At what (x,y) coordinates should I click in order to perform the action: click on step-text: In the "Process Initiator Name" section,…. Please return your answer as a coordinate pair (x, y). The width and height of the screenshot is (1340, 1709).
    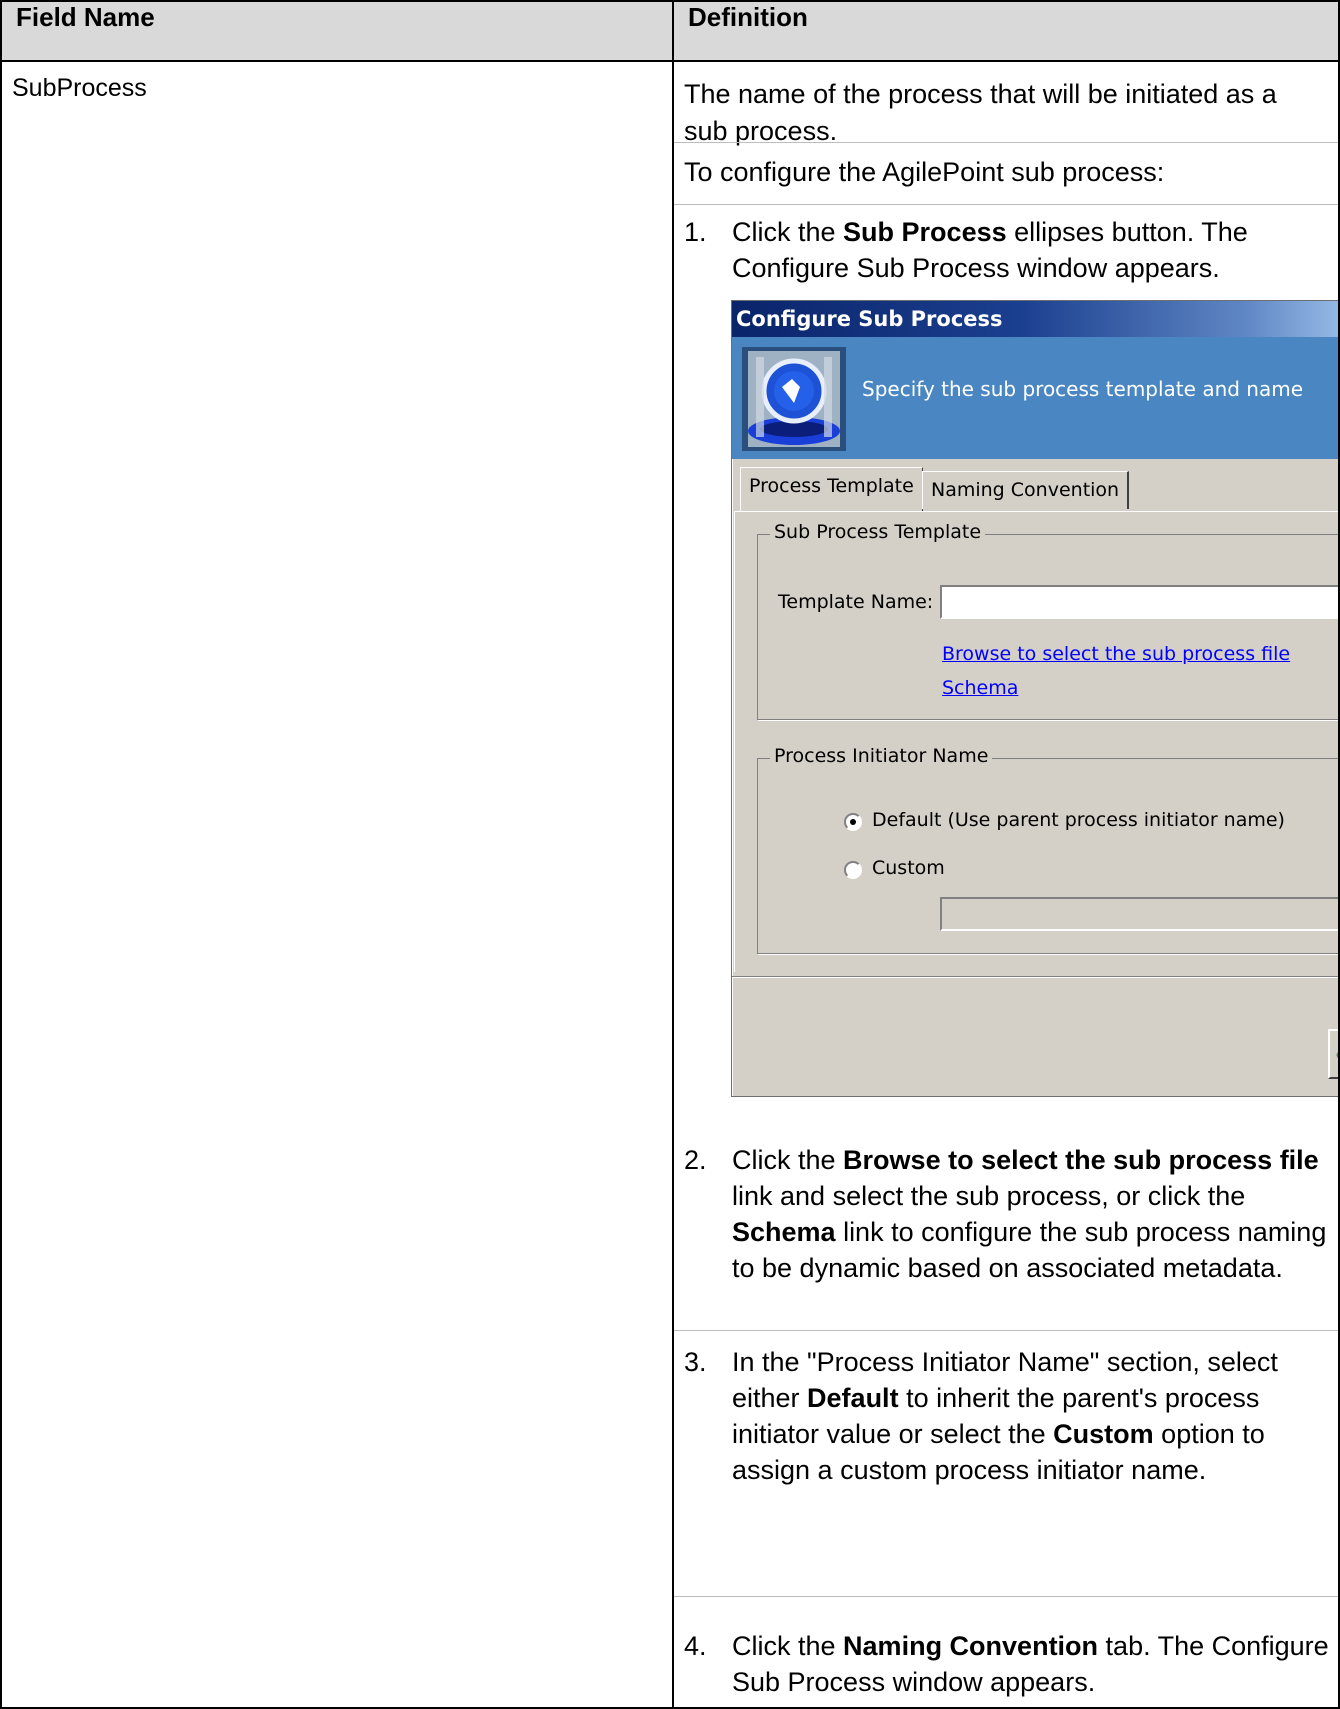
    Looking at the image, I should click on (1005, 1416).